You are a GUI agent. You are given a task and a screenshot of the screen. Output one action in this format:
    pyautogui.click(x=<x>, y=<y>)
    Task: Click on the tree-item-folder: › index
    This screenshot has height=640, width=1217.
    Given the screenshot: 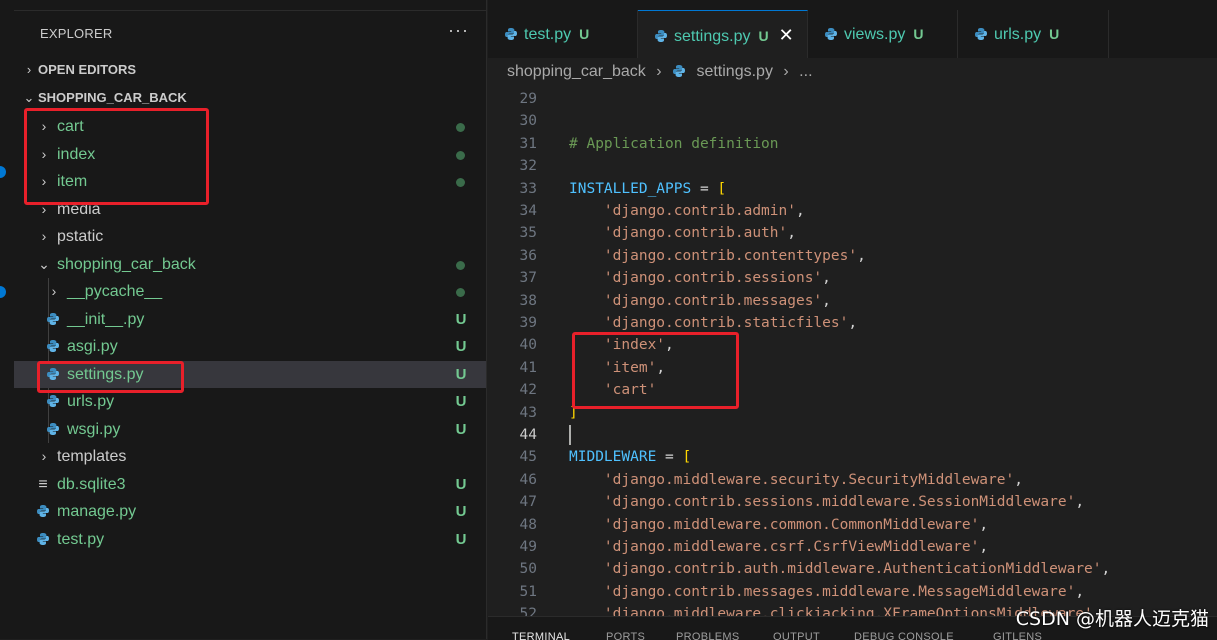 What is the action you would take?
    pyautogui.click(x=250, y=154)
    